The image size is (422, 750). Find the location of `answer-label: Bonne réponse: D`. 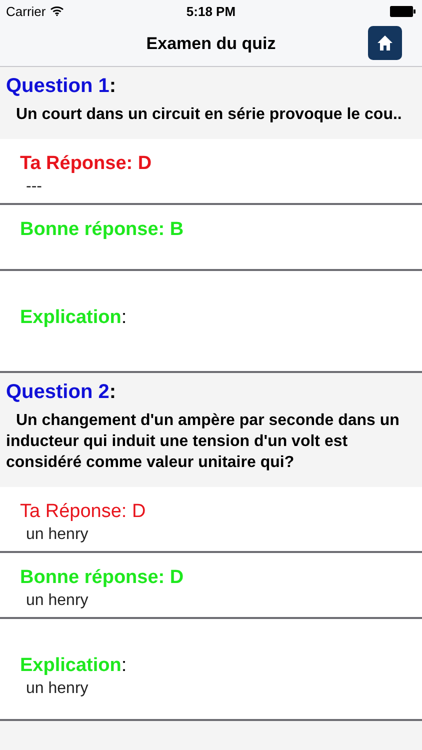

answer-label: Bonne réponse: D is located at coordinates (102, 578).